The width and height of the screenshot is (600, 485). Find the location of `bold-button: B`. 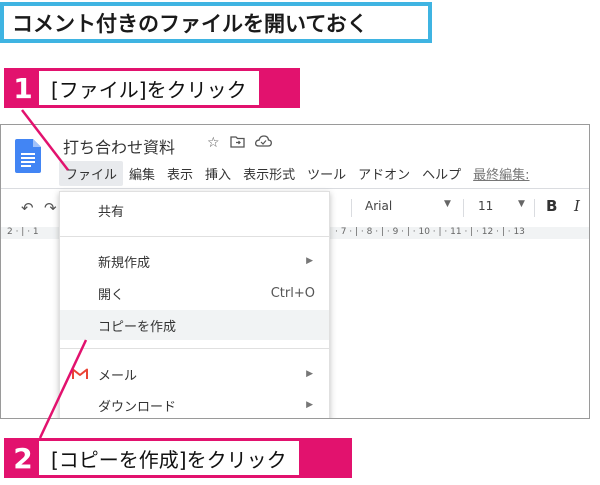

bold-button: B is located at coordinates (551, 206).